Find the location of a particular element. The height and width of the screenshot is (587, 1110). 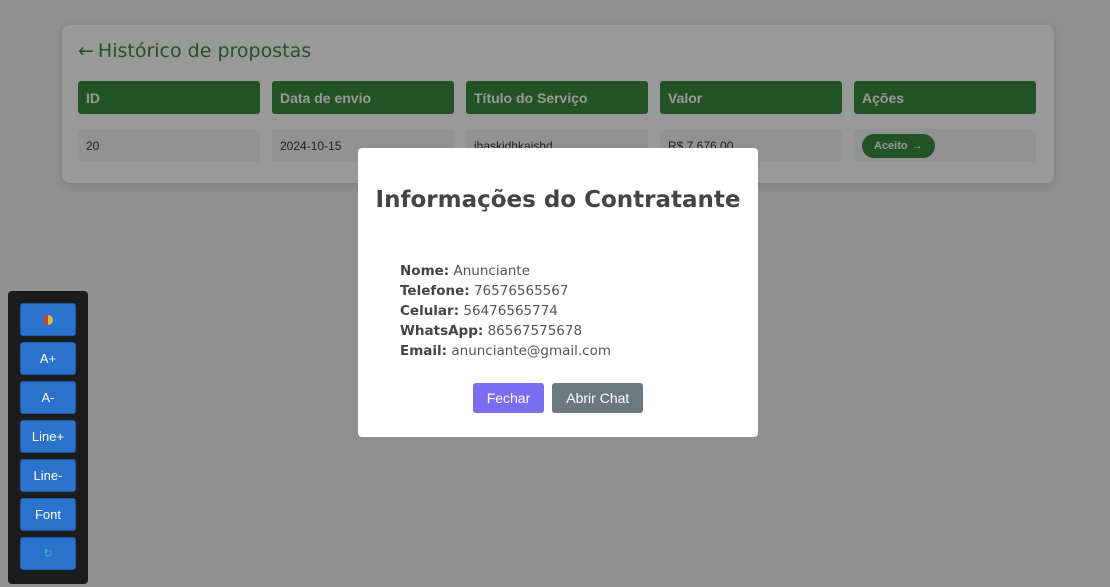

info-value: anunciante@gmail.com is located at coordinates (531, 351).